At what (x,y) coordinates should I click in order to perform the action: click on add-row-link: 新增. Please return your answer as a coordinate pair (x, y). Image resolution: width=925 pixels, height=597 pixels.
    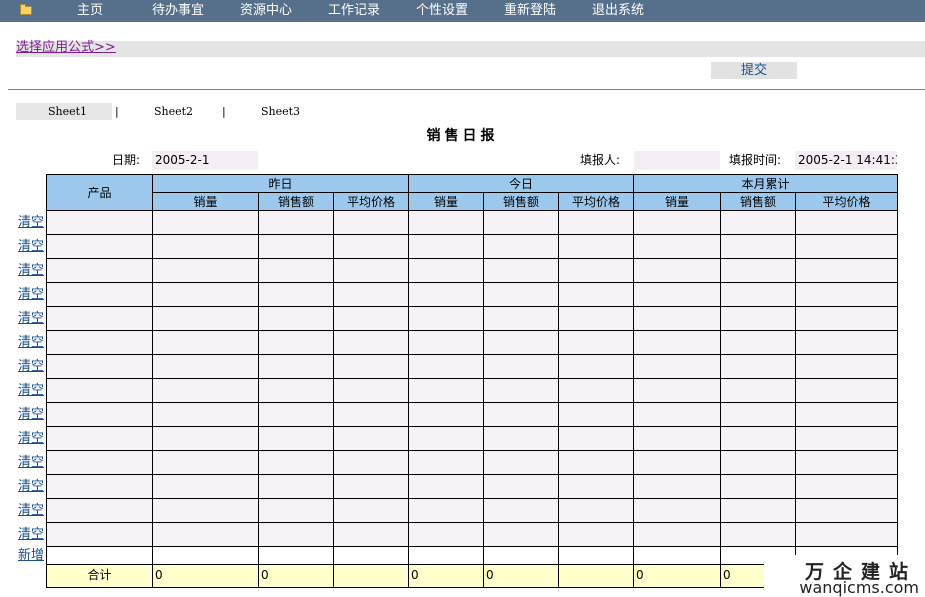
    Looking at the image, I should click on (31, 556).